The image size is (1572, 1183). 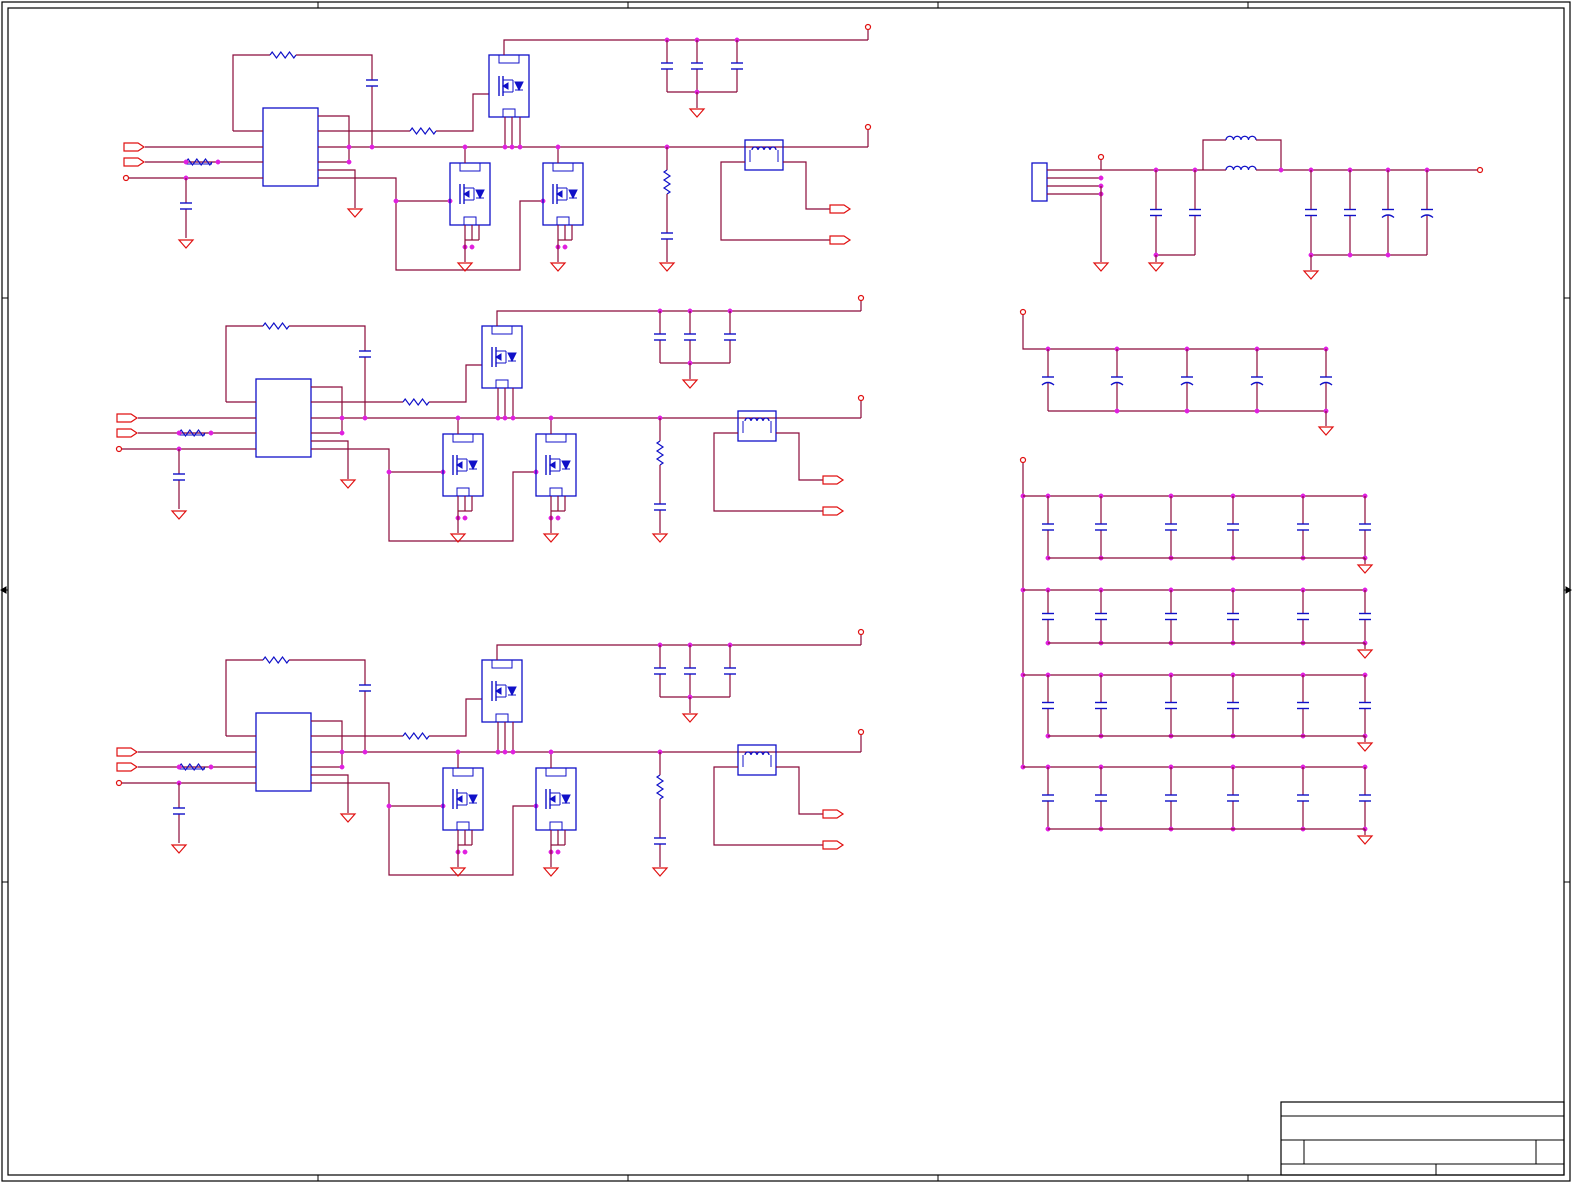 What do you see at coordinates (276, 660) in the screenshot?
I see `resistor-zigzag` at bounding box center [276, 660].